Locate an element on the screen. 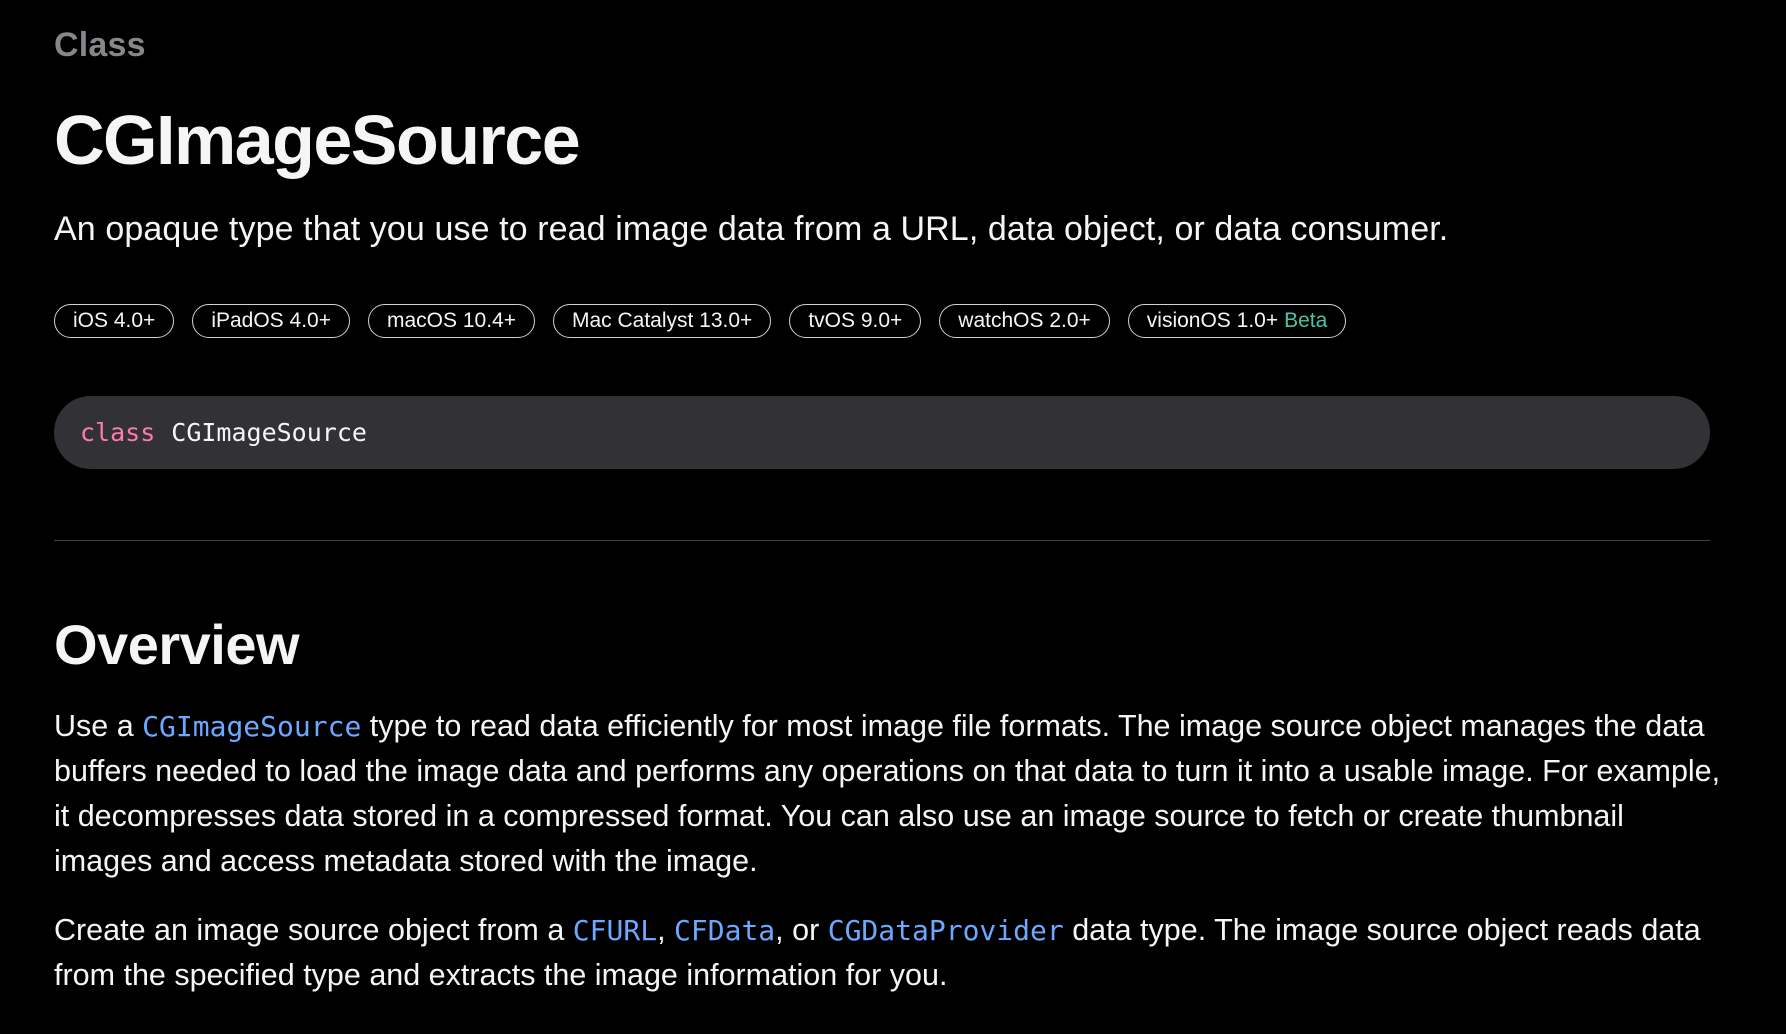  badge-ipados: iPadOS 4.0+ is located at coordinates (271, 321).